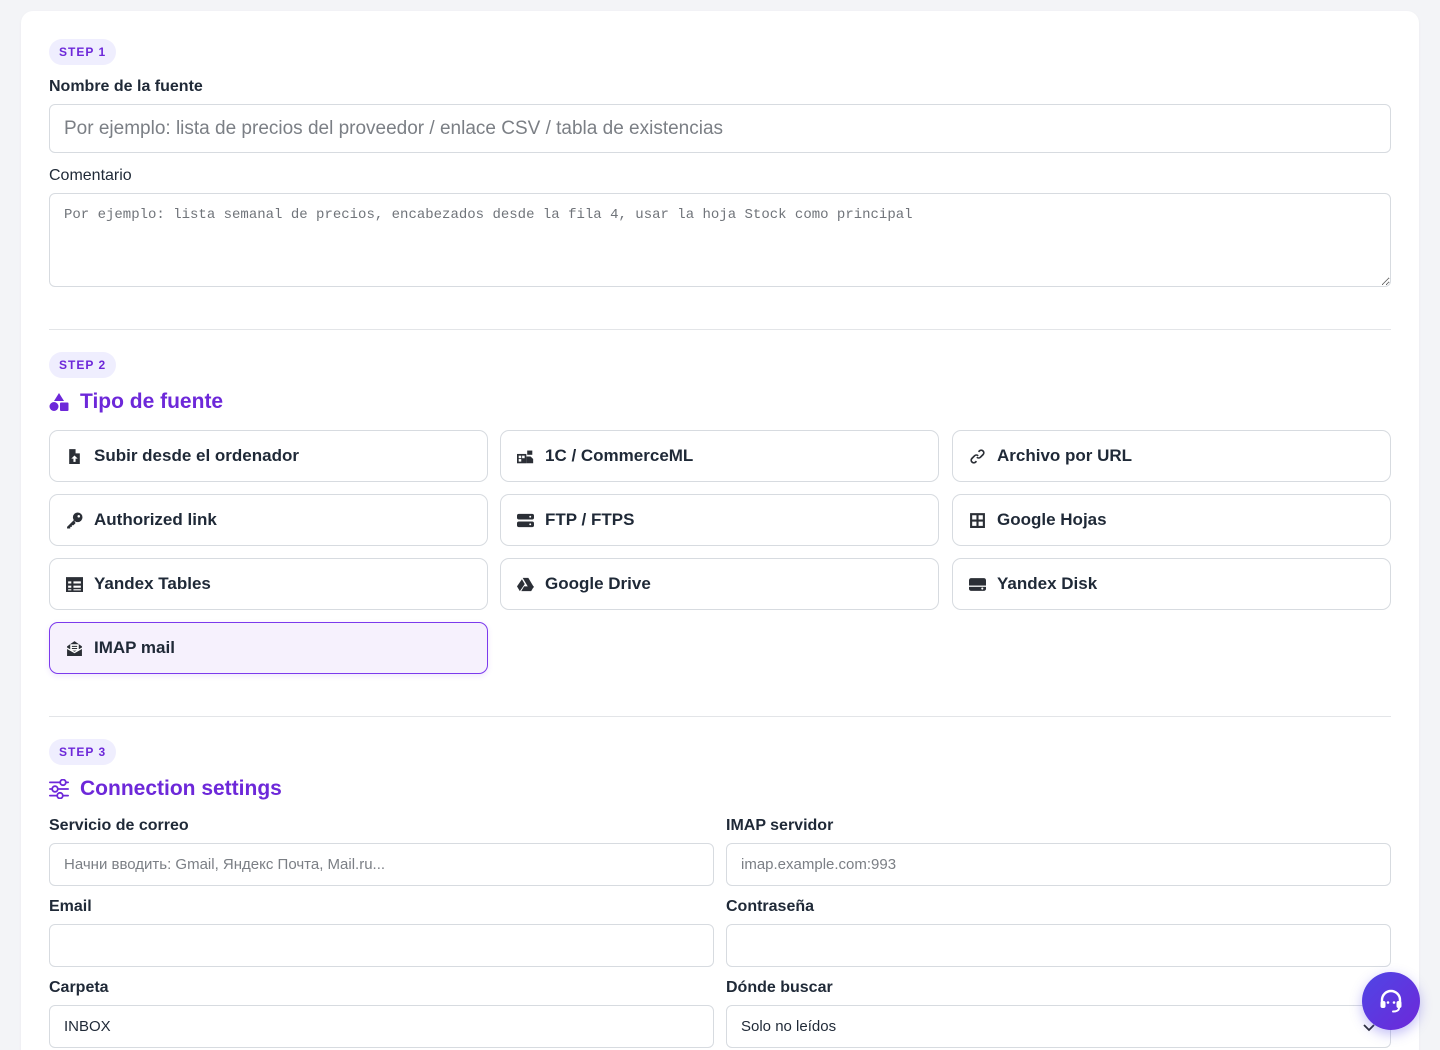  What do you see at coordinates (268, 648) in the screenshot?
I see `source-option-imap: IMAP mail` at bounding box center [268, 648].